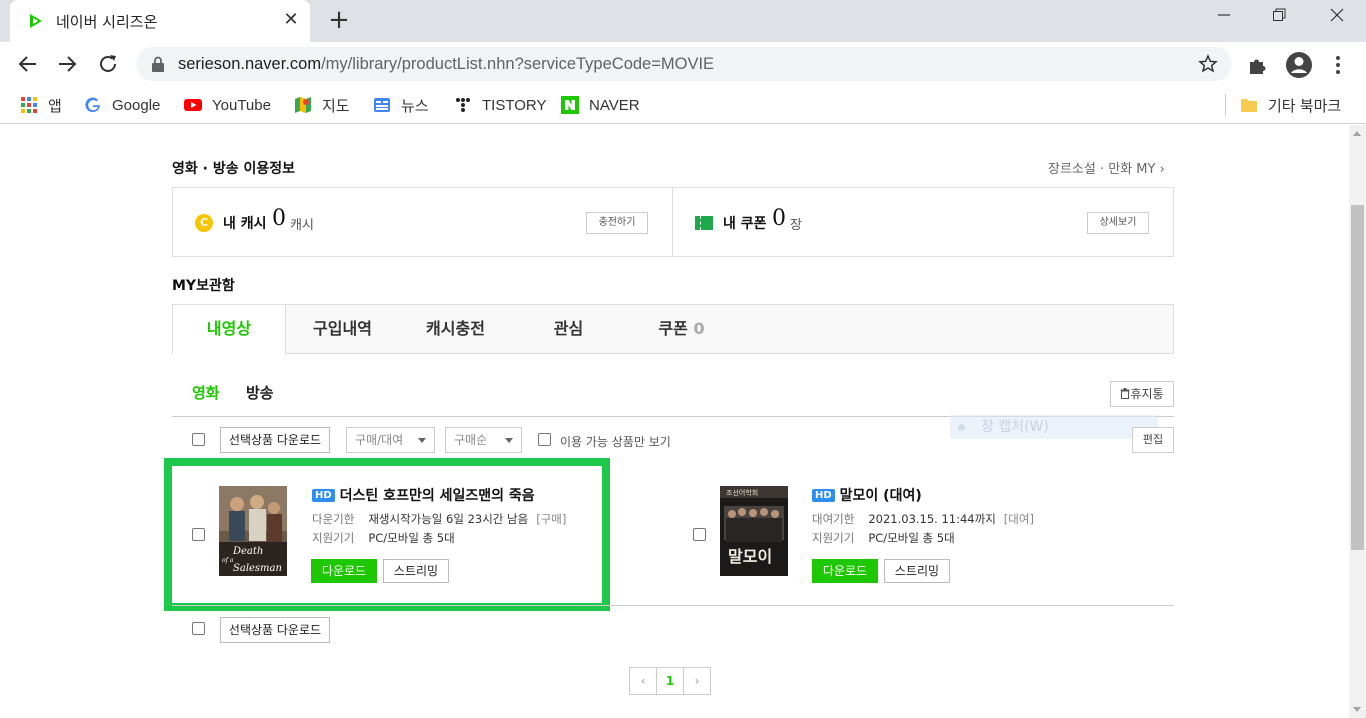 The height and width of the screenshot is (718, 1366). Describe the element at coordinates (600, 105) in the screenshot. I see `bookmark-naver: NAVER` at that location.